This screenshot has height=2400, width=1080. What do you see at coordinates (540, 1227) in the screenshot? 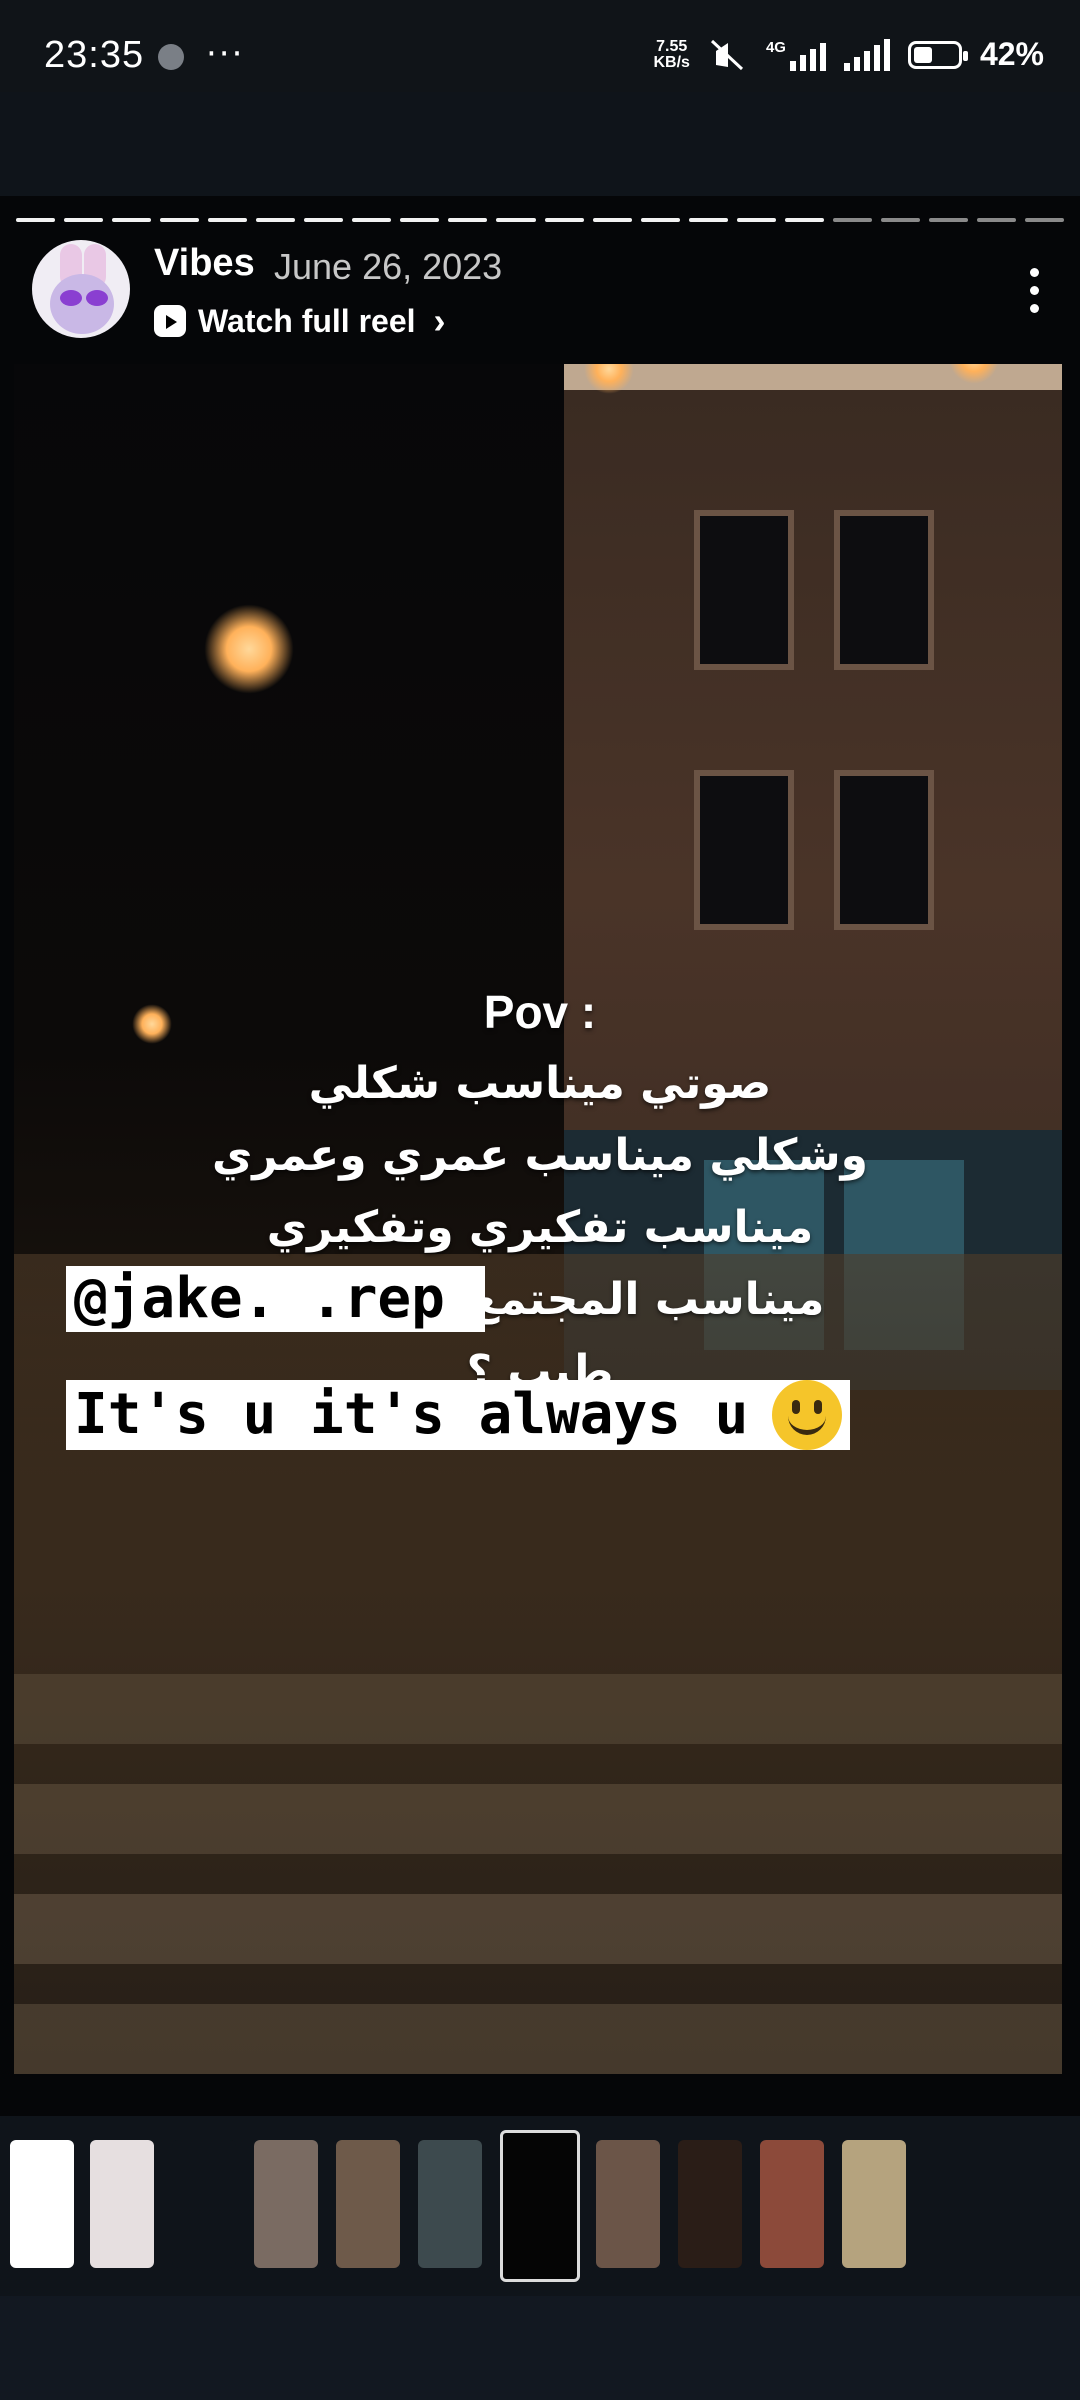
I see `caption-line: ميناسب تفكيري وتفكيري` at bounding box center [540, 1227].